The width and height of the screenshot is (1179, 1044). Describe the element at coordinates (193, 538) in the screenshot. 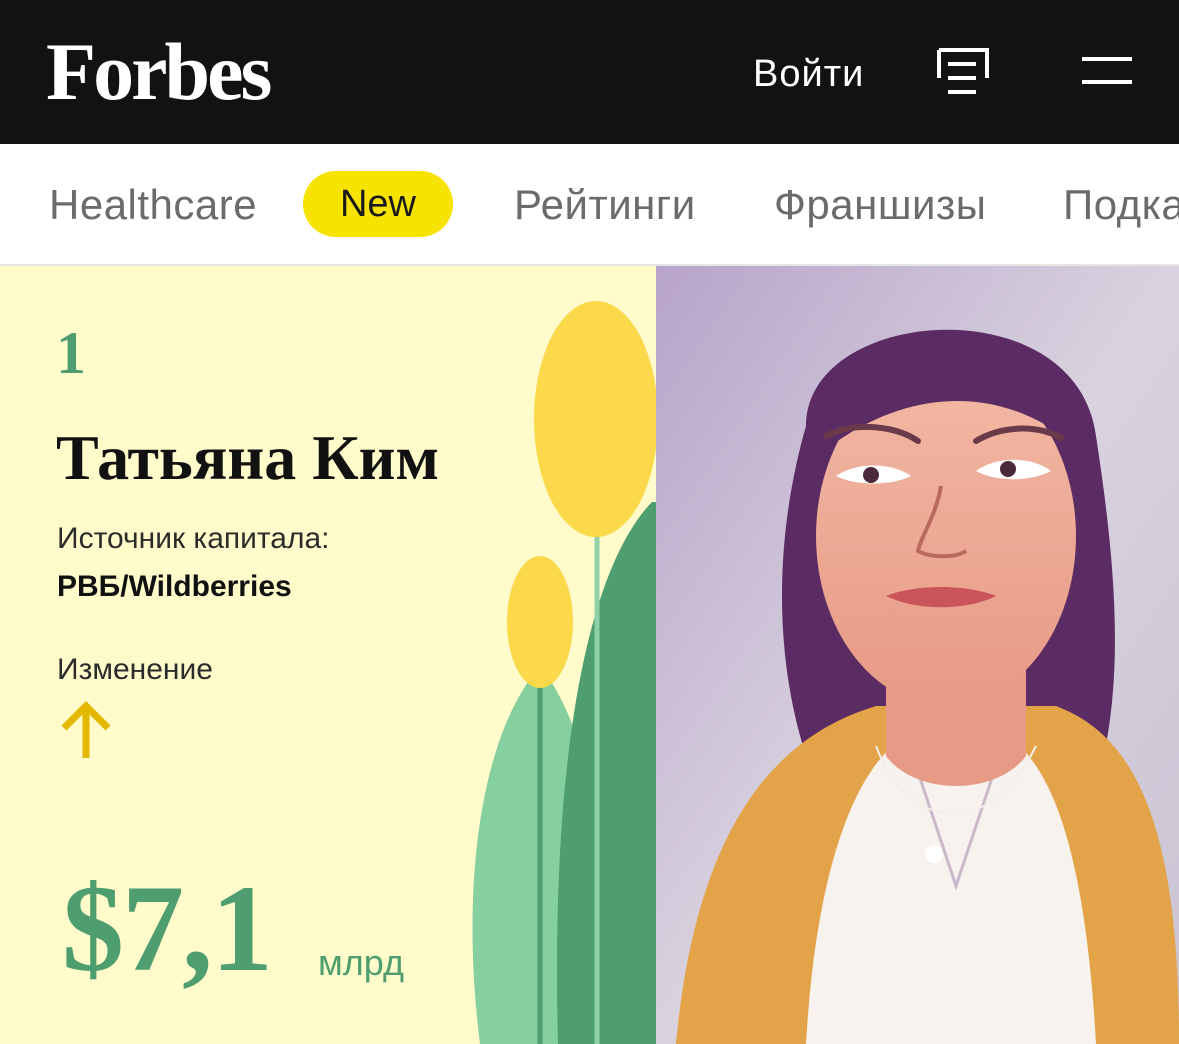

I see `capital-source-label: Источник капитала:` at that location.